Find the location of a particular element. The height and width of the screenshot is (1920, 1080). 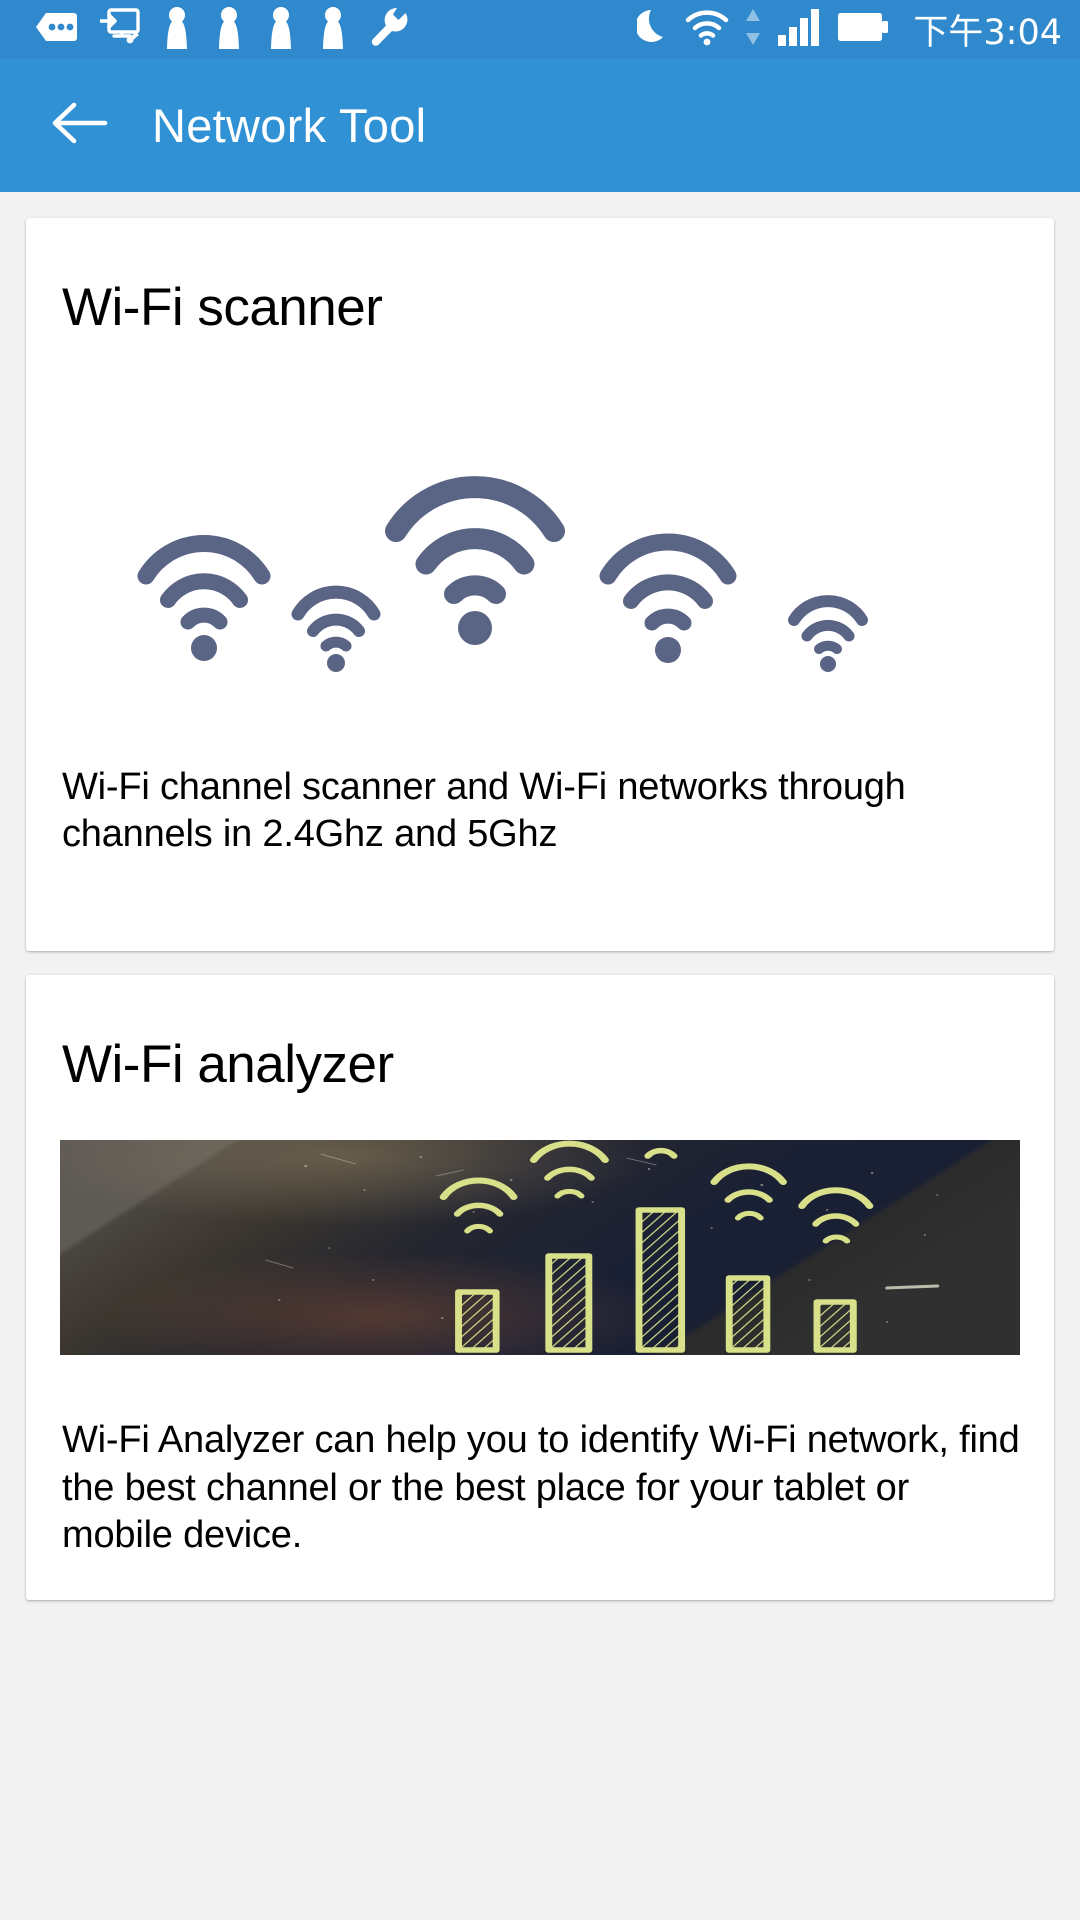

app-bar: Network Tool is located at coordinates (540, 125).